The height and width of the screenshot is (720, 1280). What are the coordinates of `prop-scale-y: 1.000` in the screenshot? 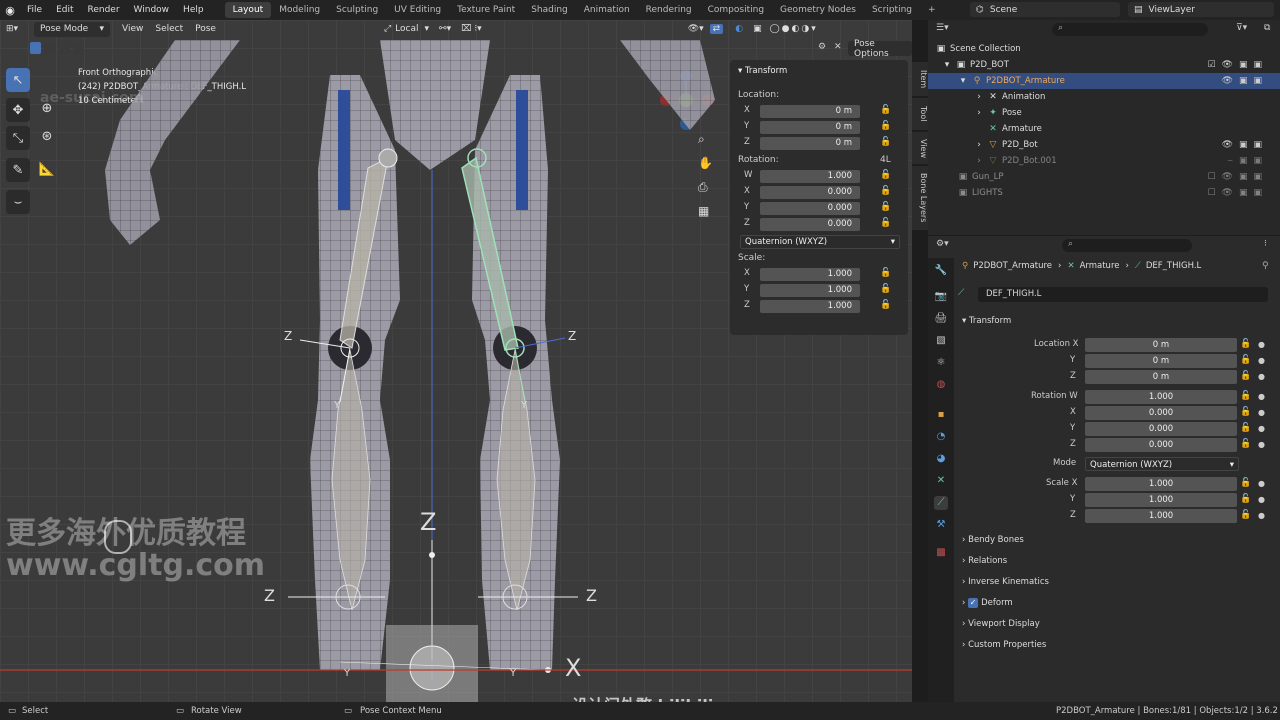 It's located at (1161, 500).